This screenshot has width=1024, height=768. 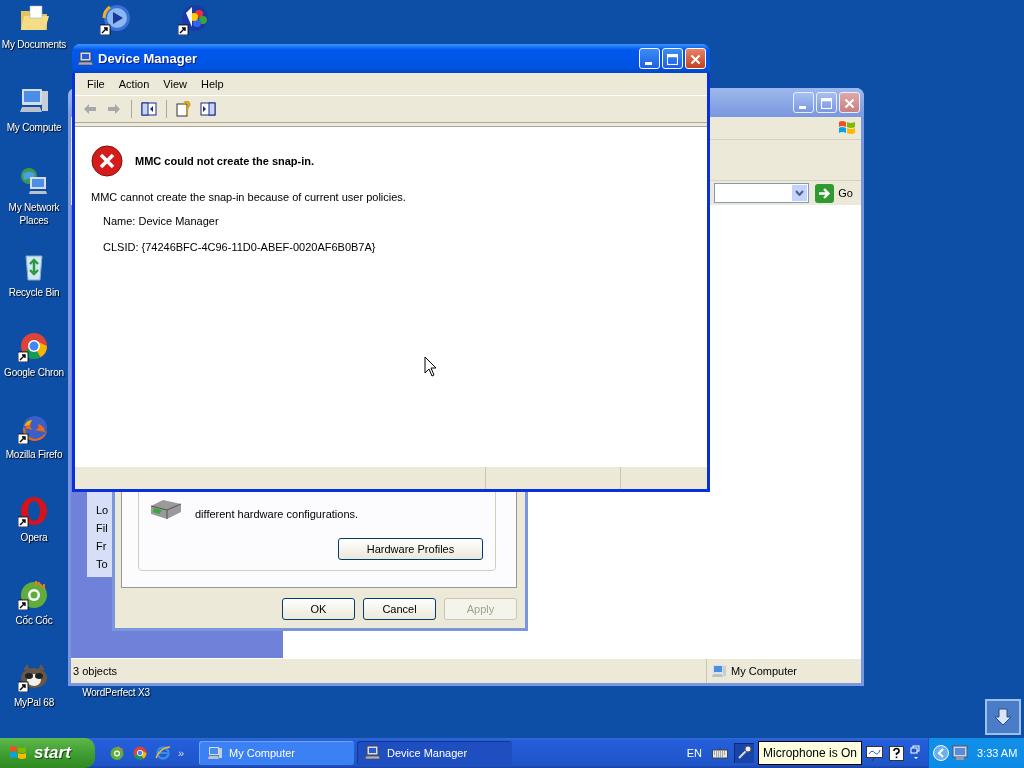 I want to click on handwriting-icon, so click(x=874, y=753).